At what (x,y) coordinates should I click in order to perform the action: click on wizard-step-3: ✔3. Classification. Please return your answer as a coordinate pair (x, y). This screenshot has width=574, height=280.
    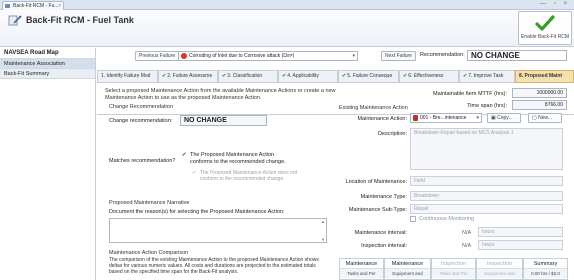
    Looking at the image, I should click on (248, 76).